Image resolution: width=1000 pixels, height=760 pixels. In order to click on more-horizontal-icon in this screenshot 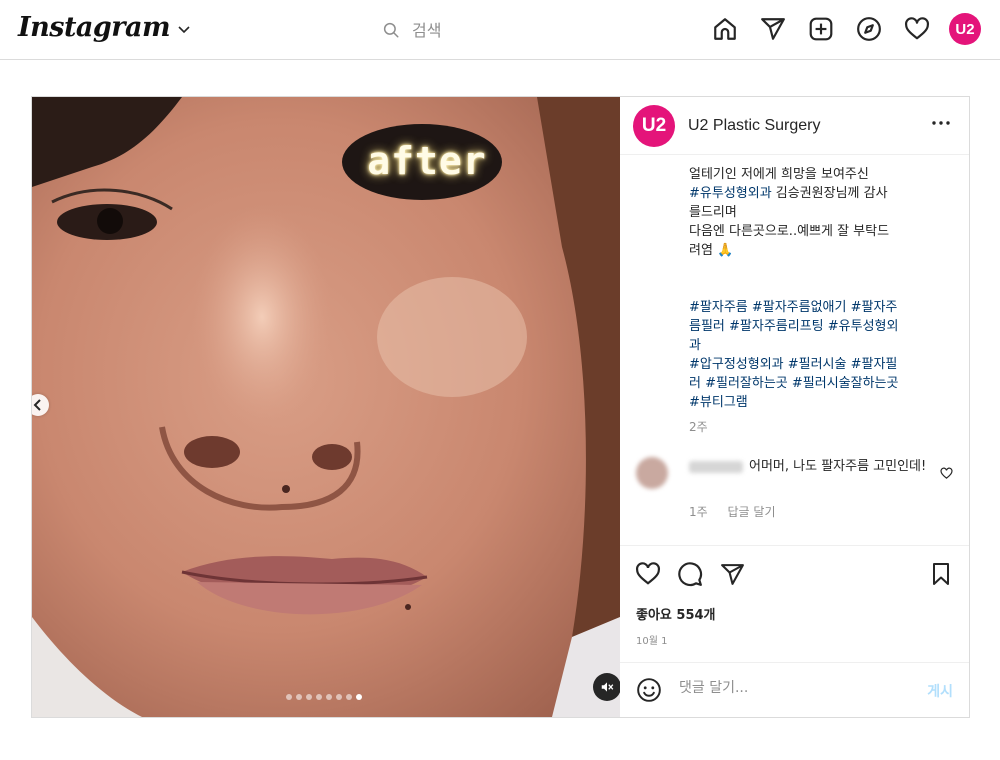, I will do `click(941, 123)`.